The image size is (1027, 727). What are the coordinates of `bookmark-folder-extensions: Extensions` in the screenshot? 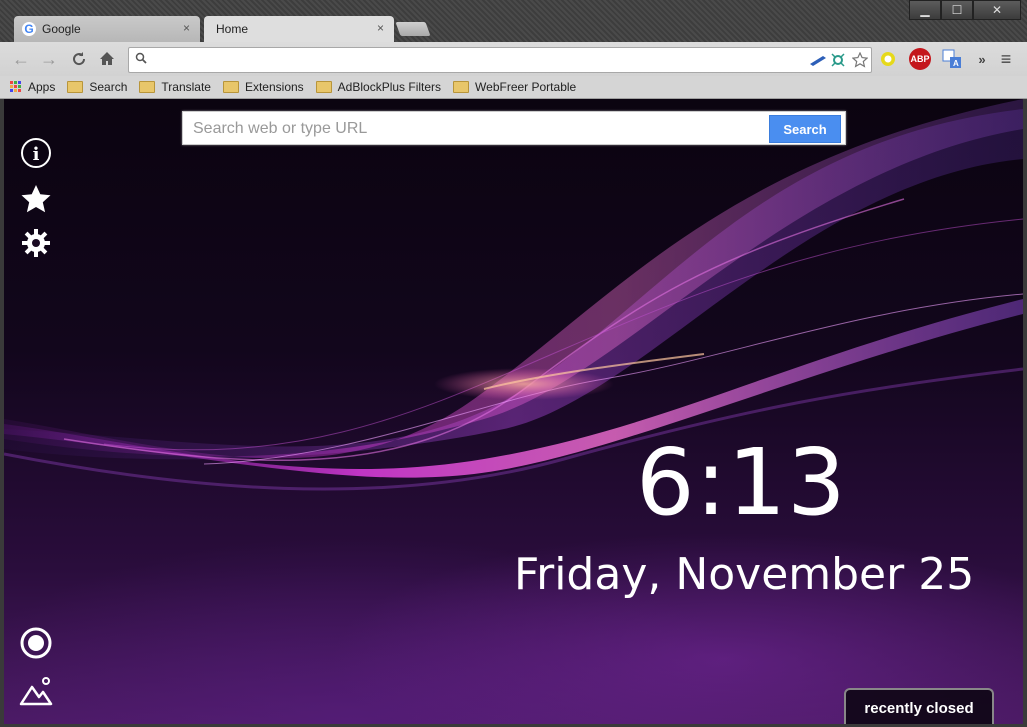 It's located at (263, 87).